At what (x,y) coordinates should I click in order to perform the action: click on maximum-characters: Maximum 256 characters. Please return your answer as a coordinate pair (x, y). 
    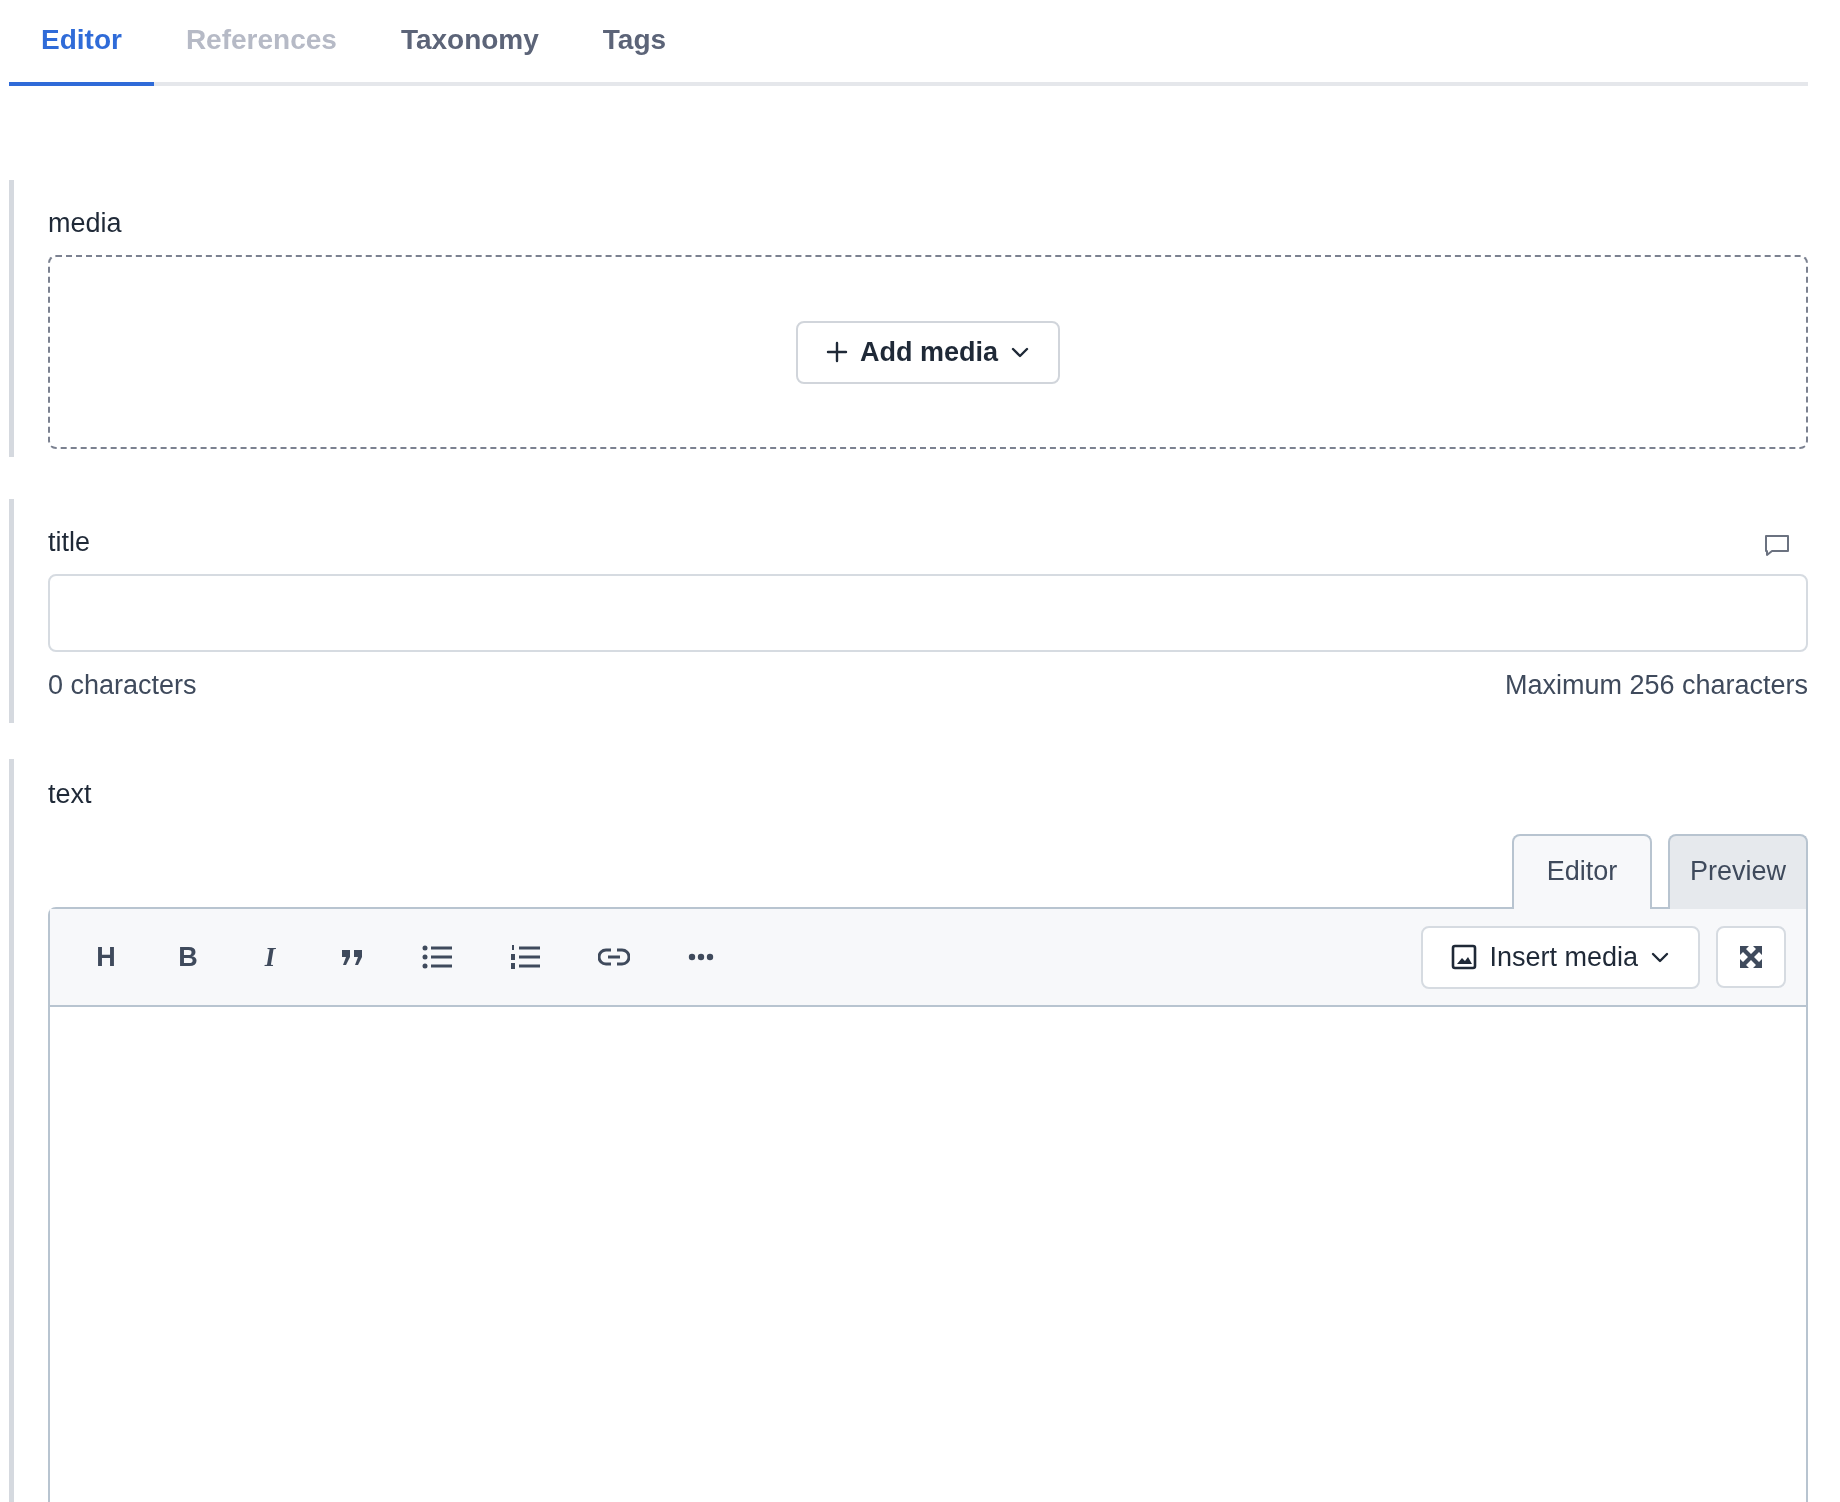
    Looking at the image, I should click on (1656, 685).